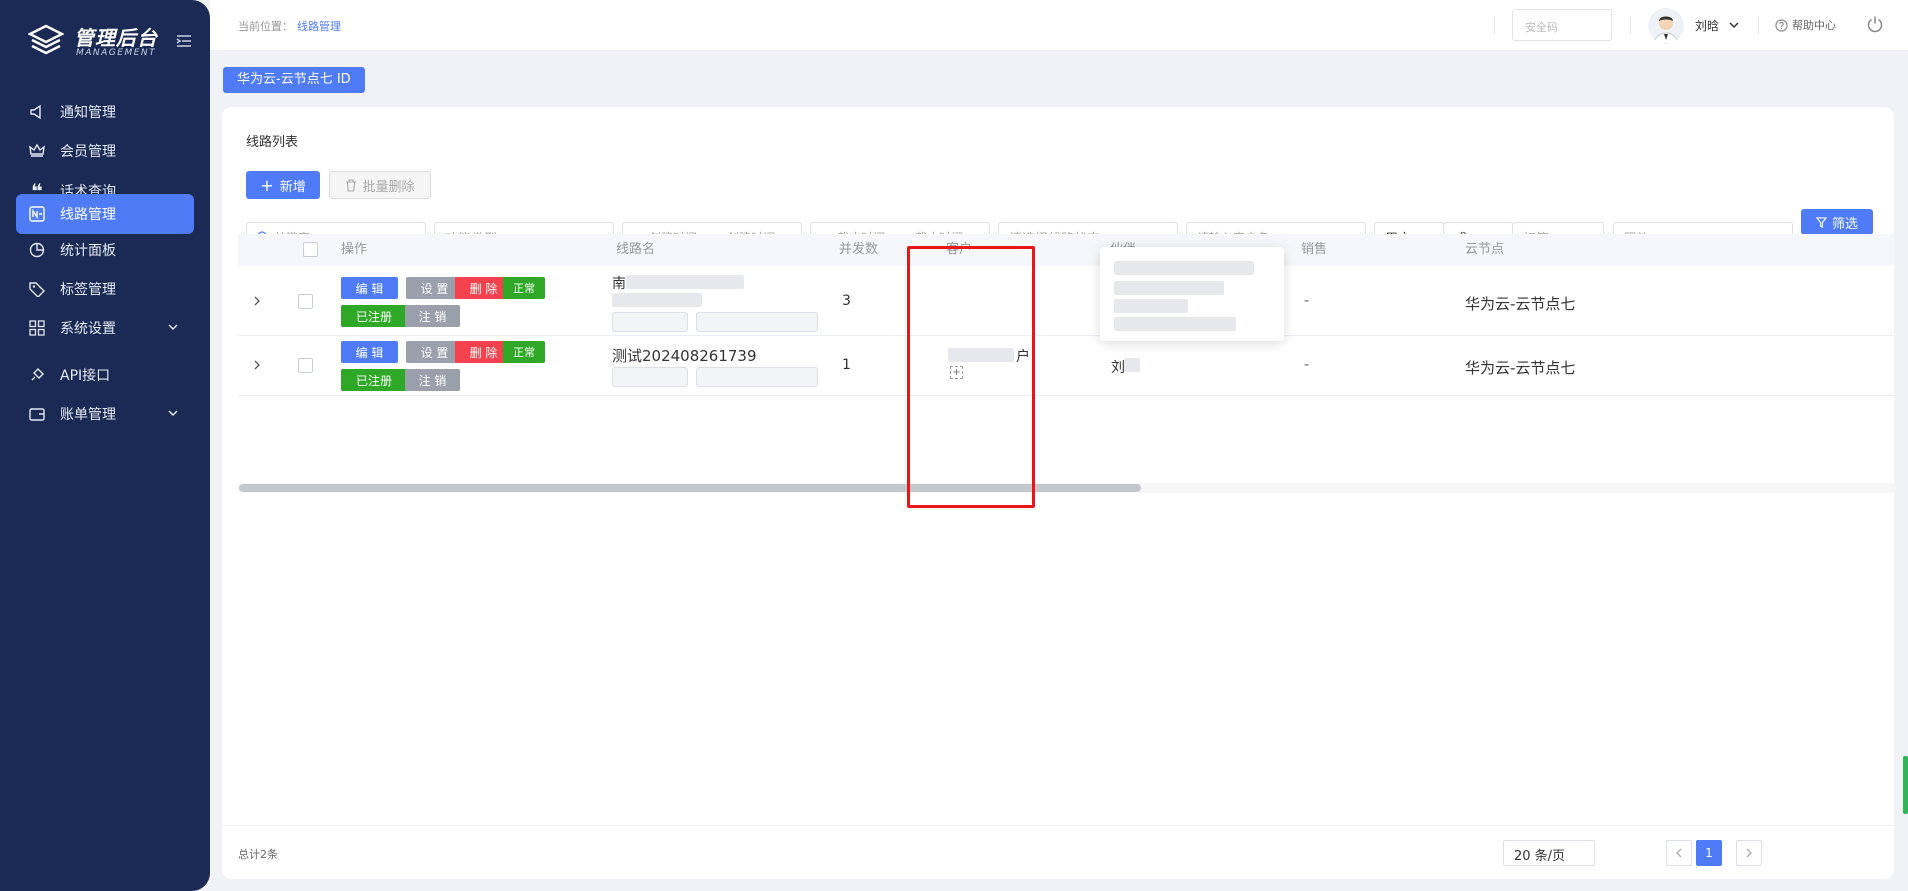 Image resolution: width=1908 pixels, height=891 pixels. Describe the element at coordinates (1905, 785) in the screenshot. I see `side-widget-tab` at that location.